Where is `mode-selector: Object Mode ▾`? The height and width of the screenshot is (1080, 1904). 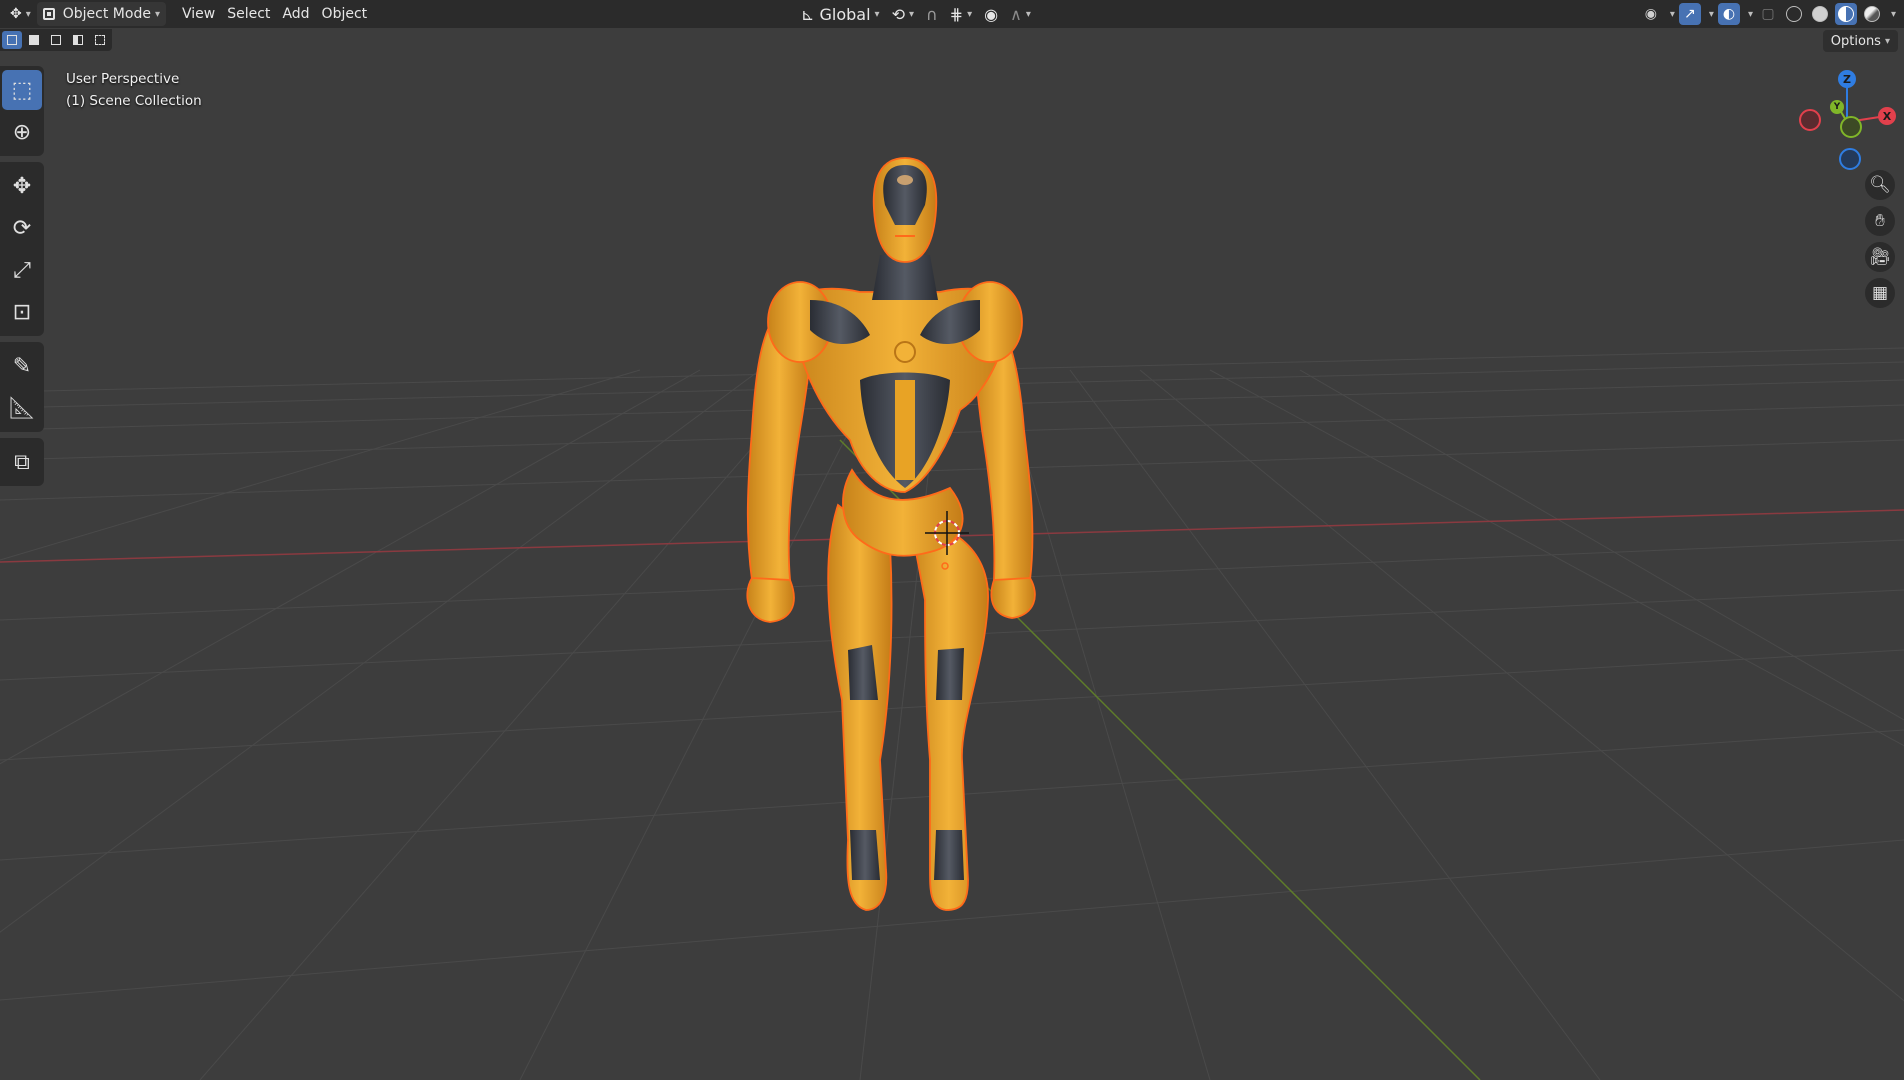 mode-selector: Object Mode ▾ is located at coordinates (101, 14).